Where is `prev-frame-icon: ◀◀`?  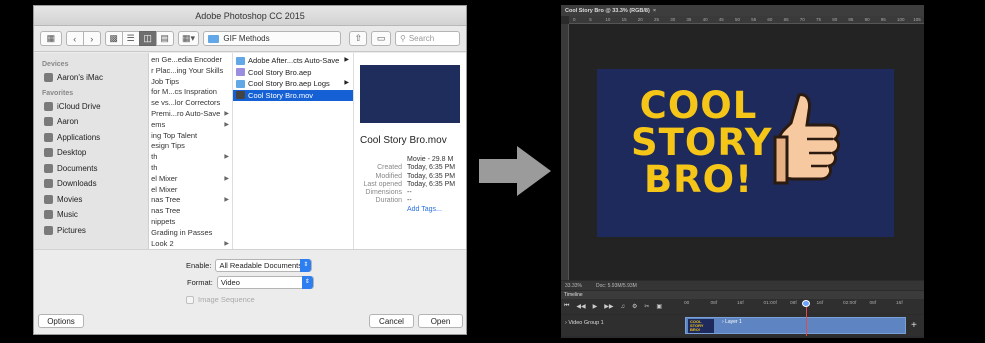
prev-frame-icon: ◀◀ is located at coordinates (580, 306).